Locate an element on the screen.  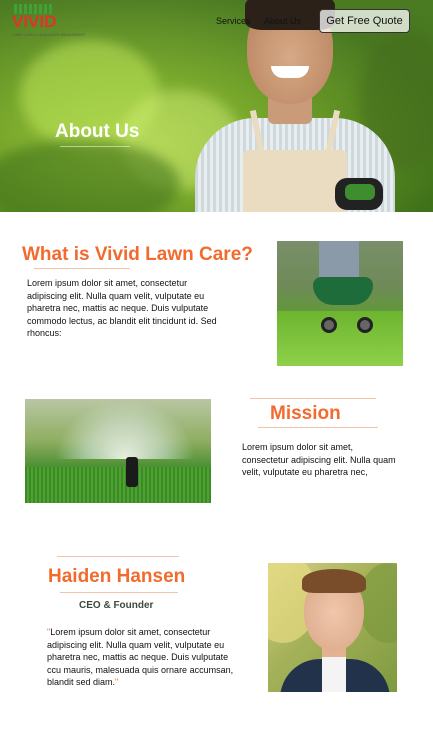
mission-heading: Mission is located at coordinates (305, 413).